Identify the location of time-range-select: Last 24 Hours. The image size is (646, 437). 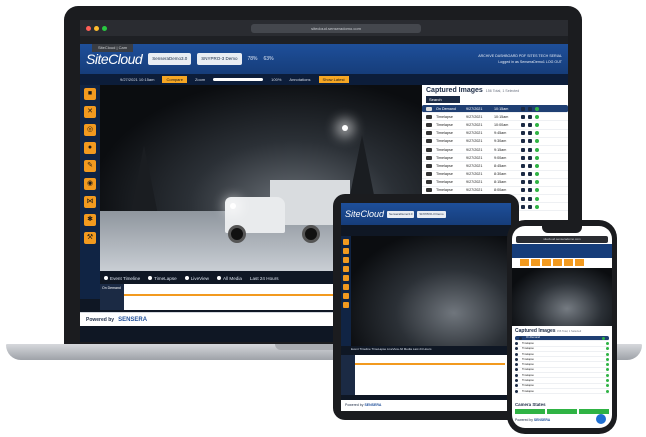
(264, 278).